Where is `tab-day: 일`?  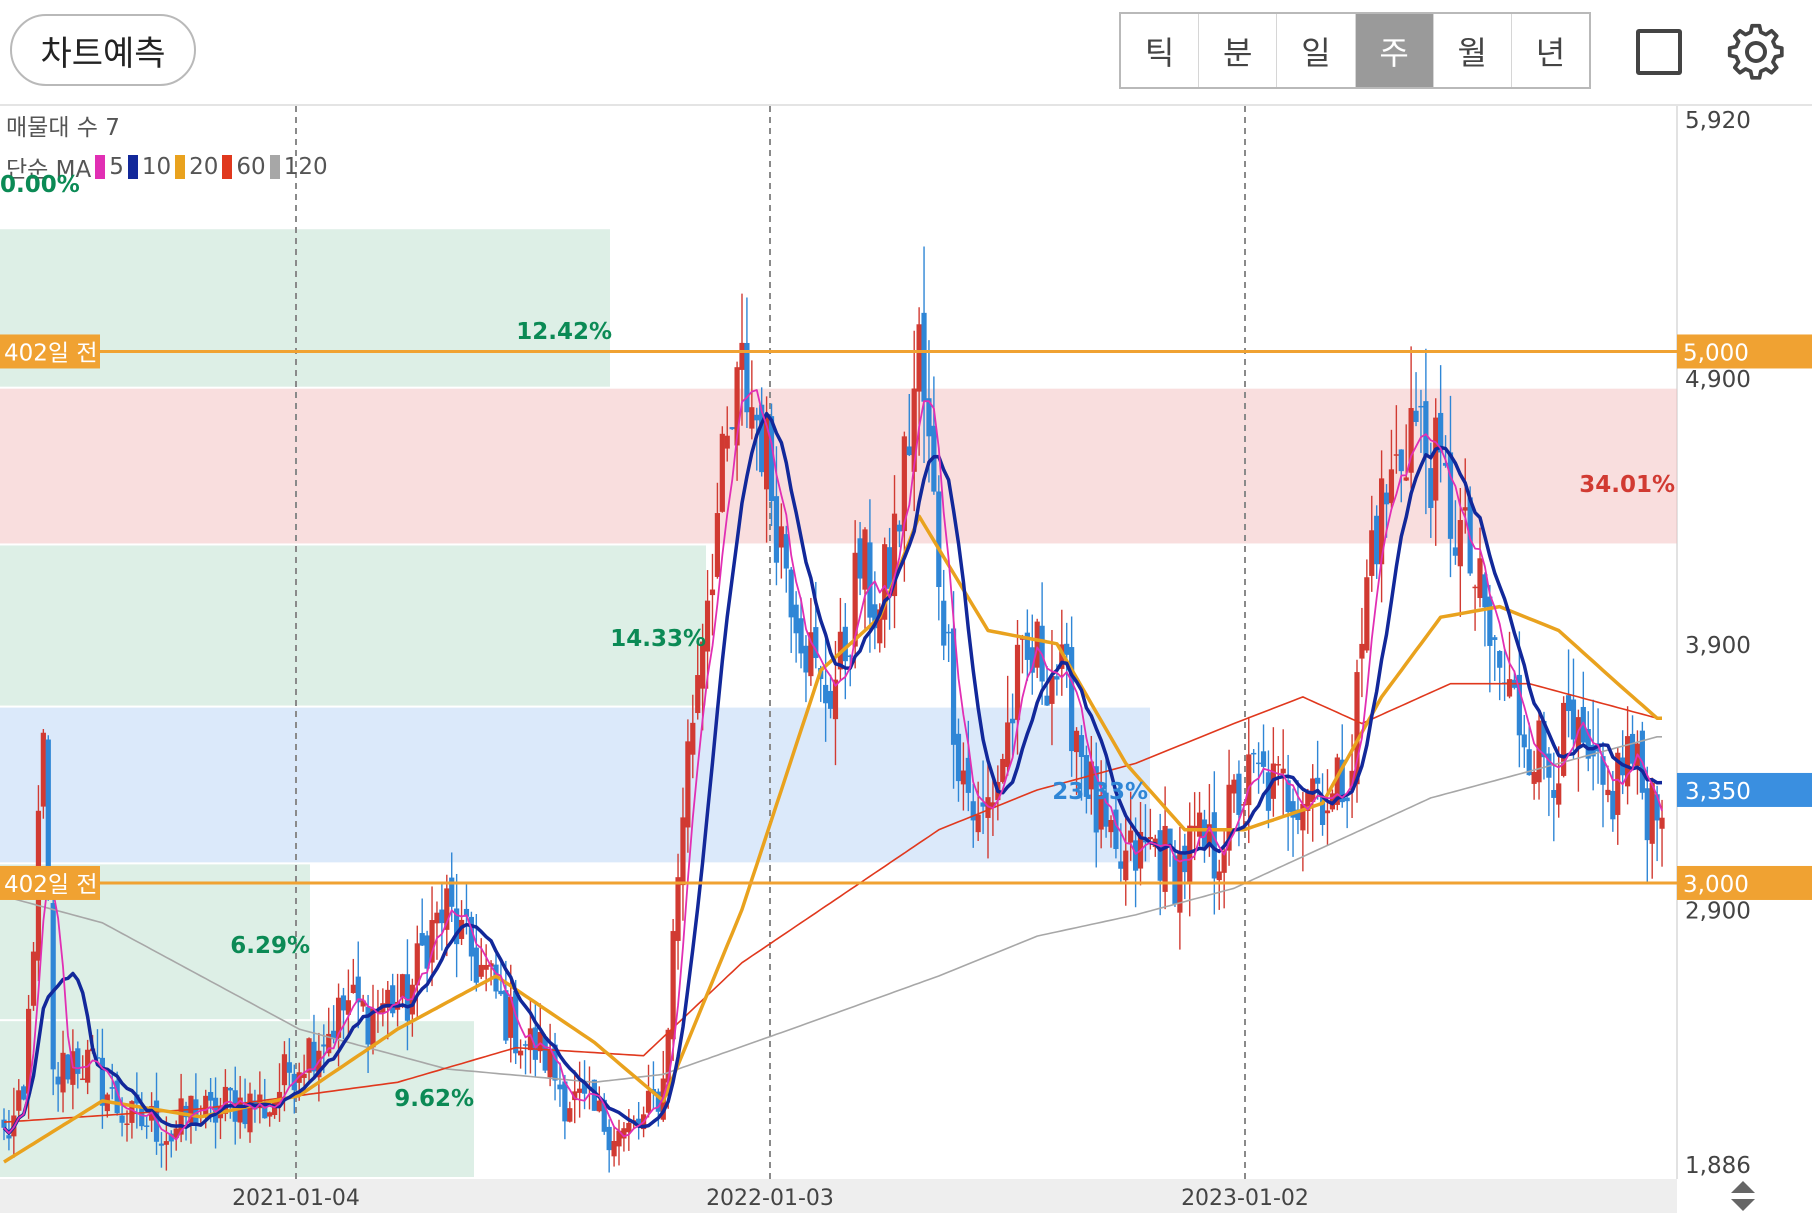
tab-day: 일 is located at coordinates (1316, 50).